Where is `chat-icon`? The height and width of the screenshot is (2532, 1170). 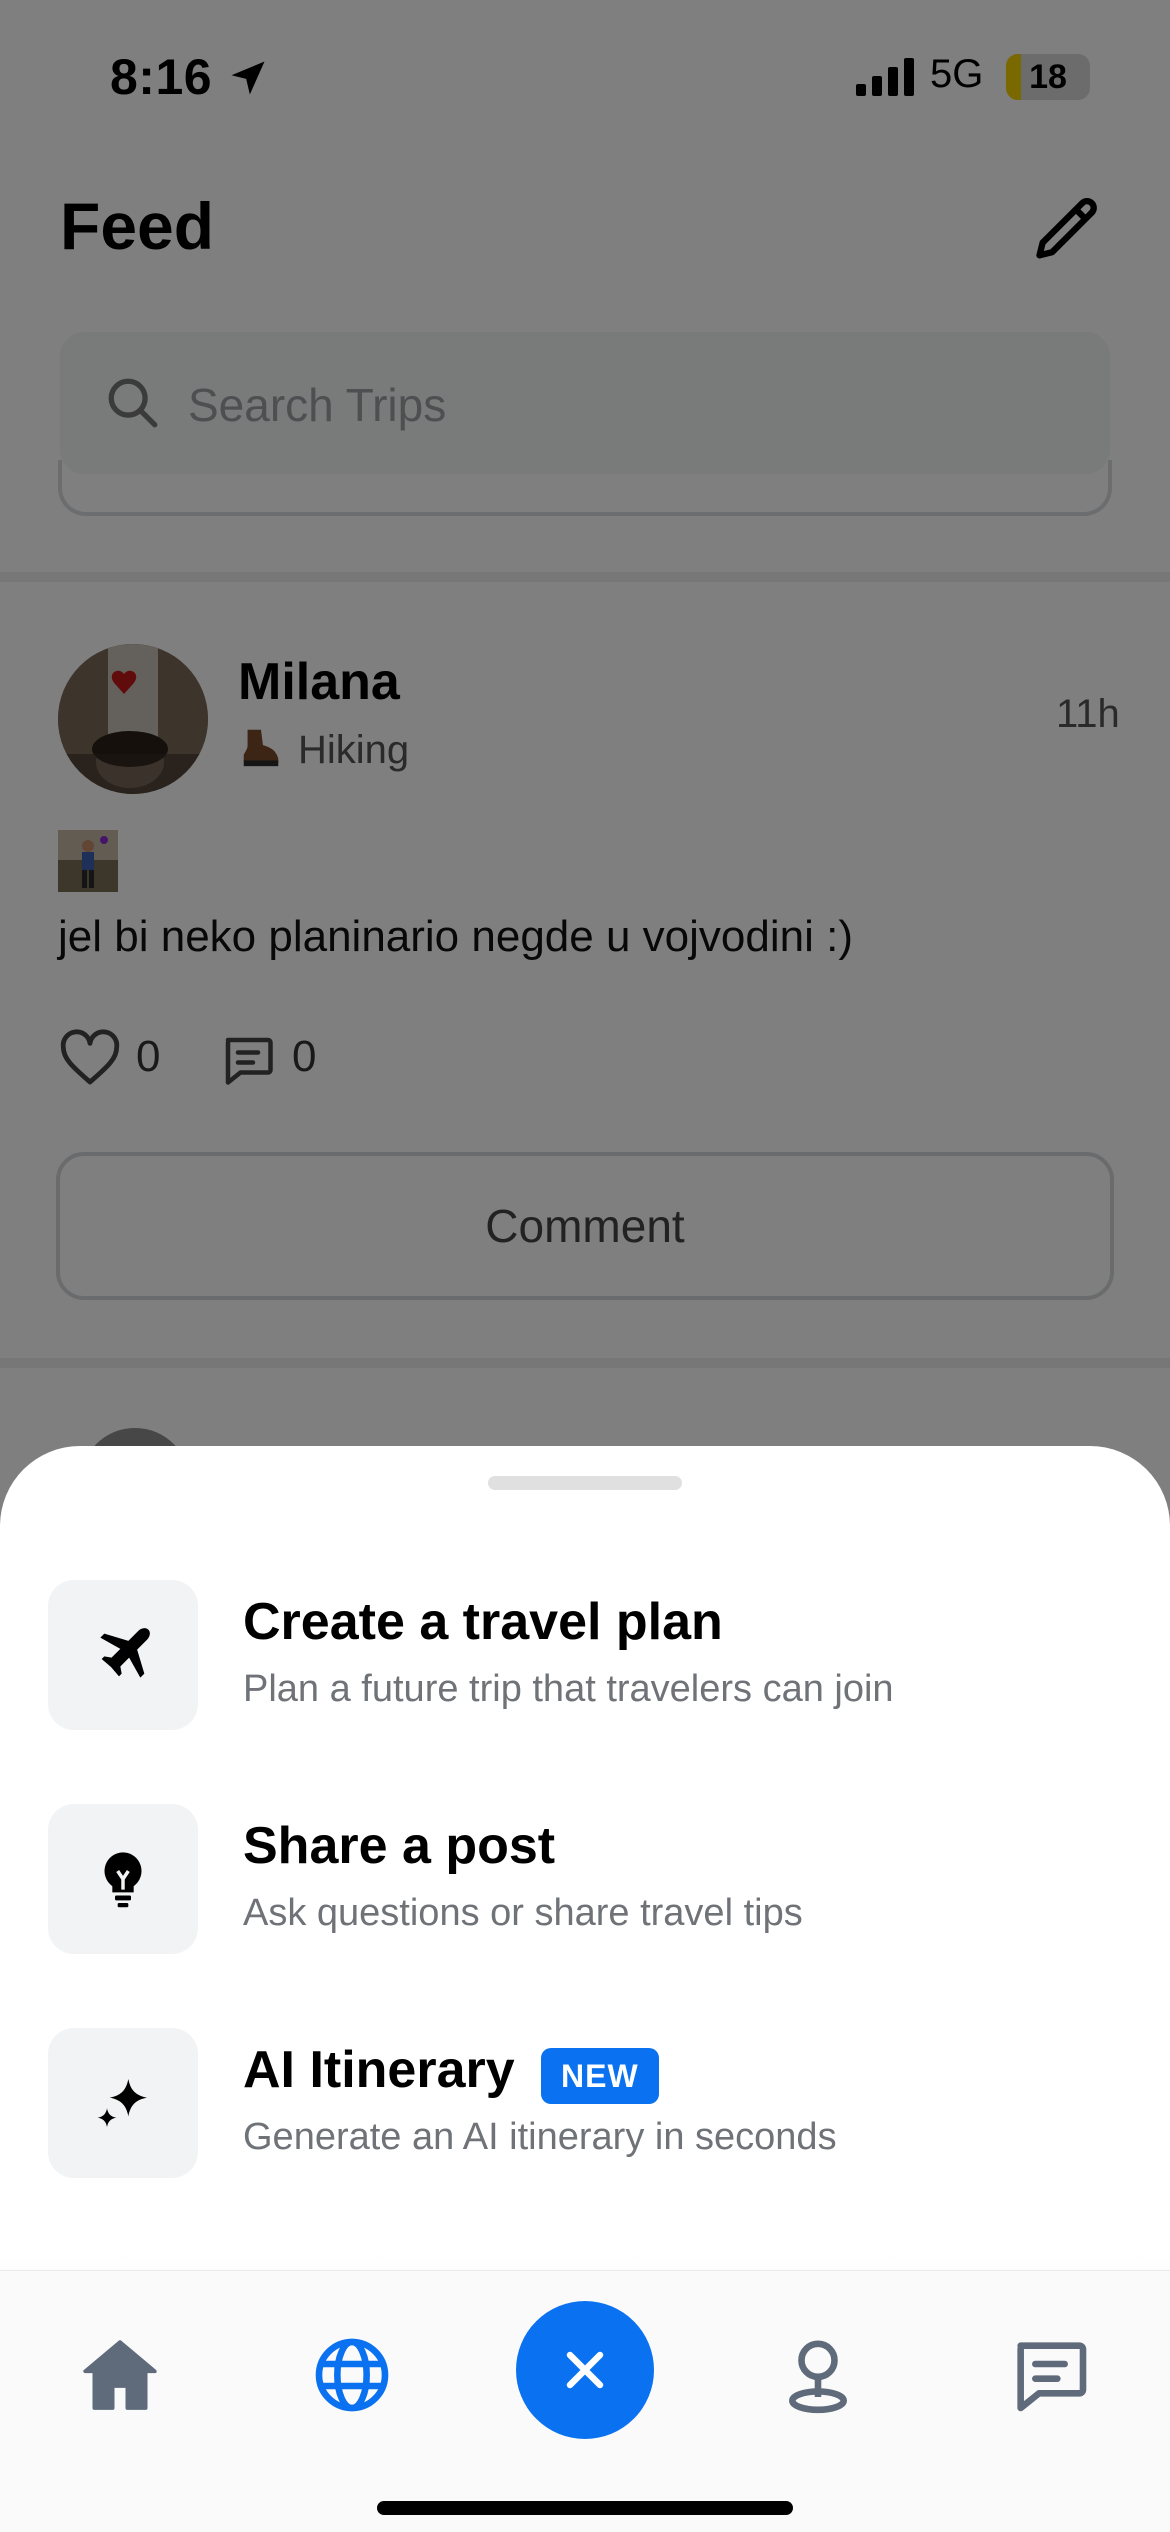 chat-icon is located at coordinates (1052, 2377).